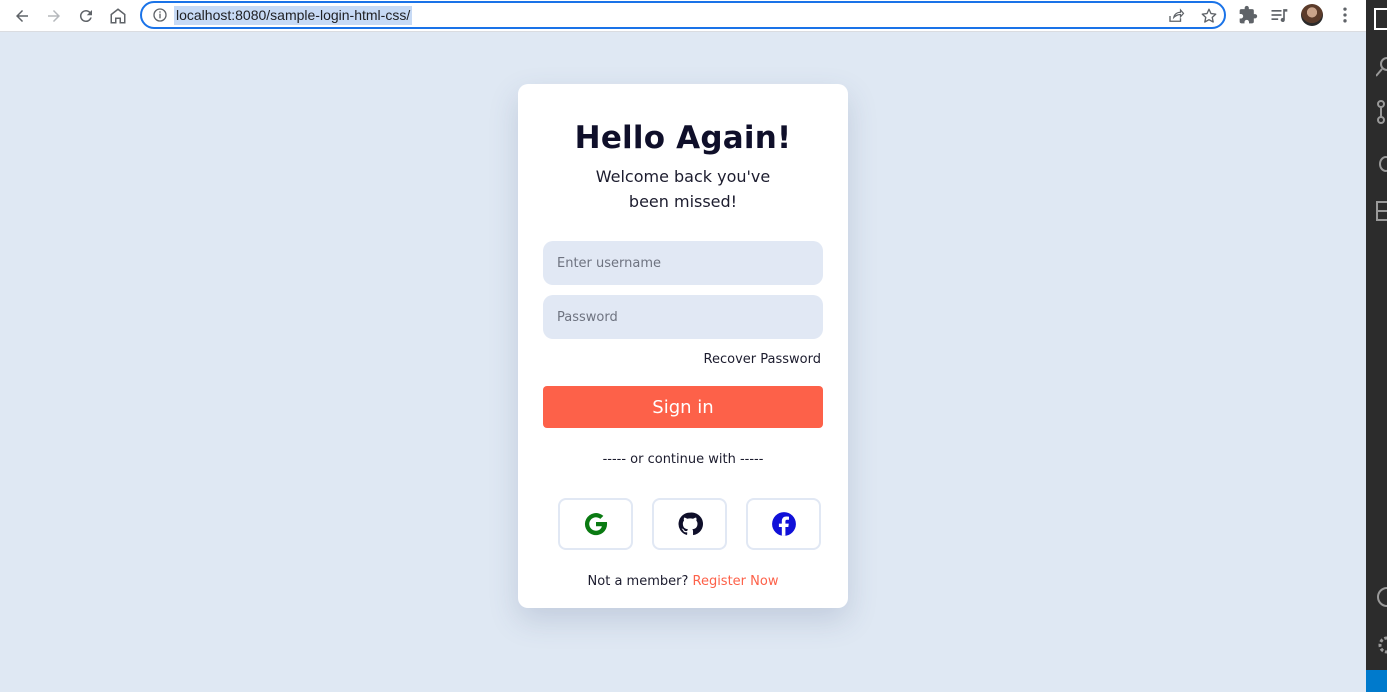 This screenshot has width=1387, height=692. I want to click on editor-activity-bar, so click(1376, 346).